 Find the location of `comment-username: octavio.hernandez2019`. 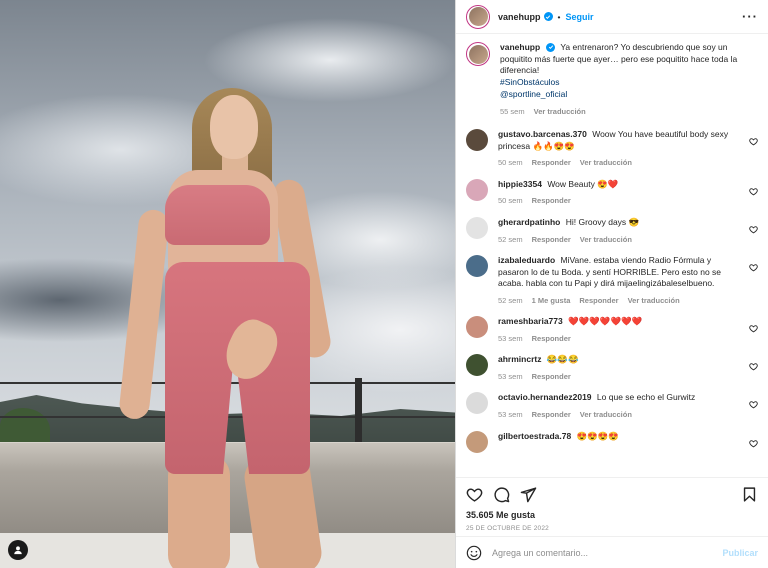

comment-username: octavio.hernandez2019 is located at coordinates (545, 397).